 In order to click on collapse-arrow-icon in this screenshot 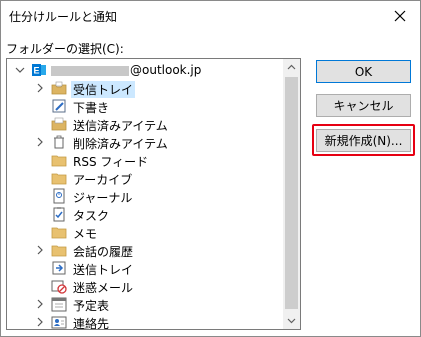, I will do `click(20, 70)`.